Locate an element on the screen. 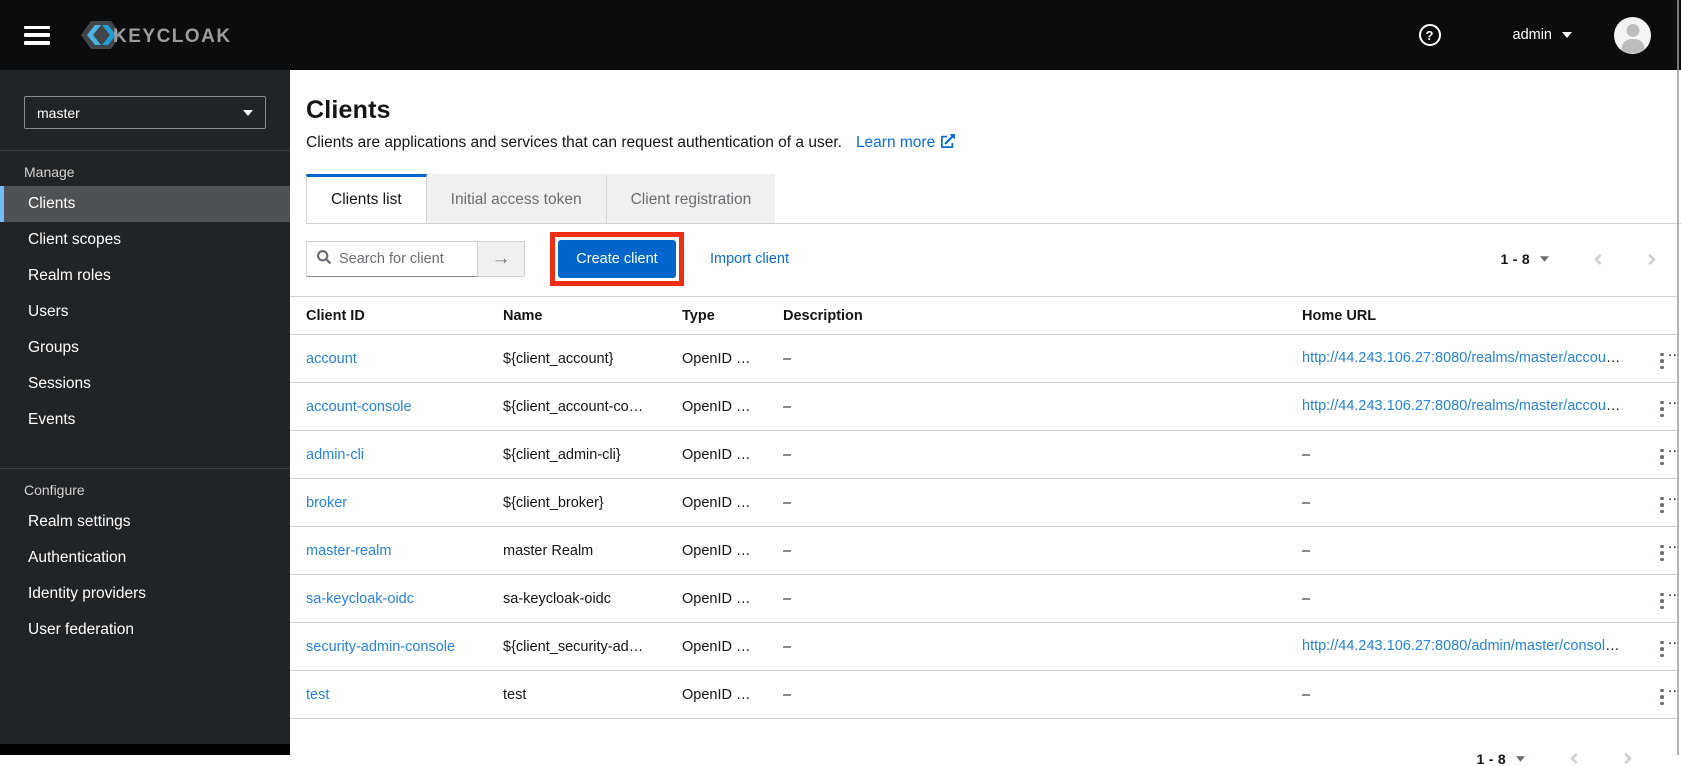 Image resolution: width=1681 pixels, height=767 pixels. create-client-button: Create client is located at coordinates (617, 259).